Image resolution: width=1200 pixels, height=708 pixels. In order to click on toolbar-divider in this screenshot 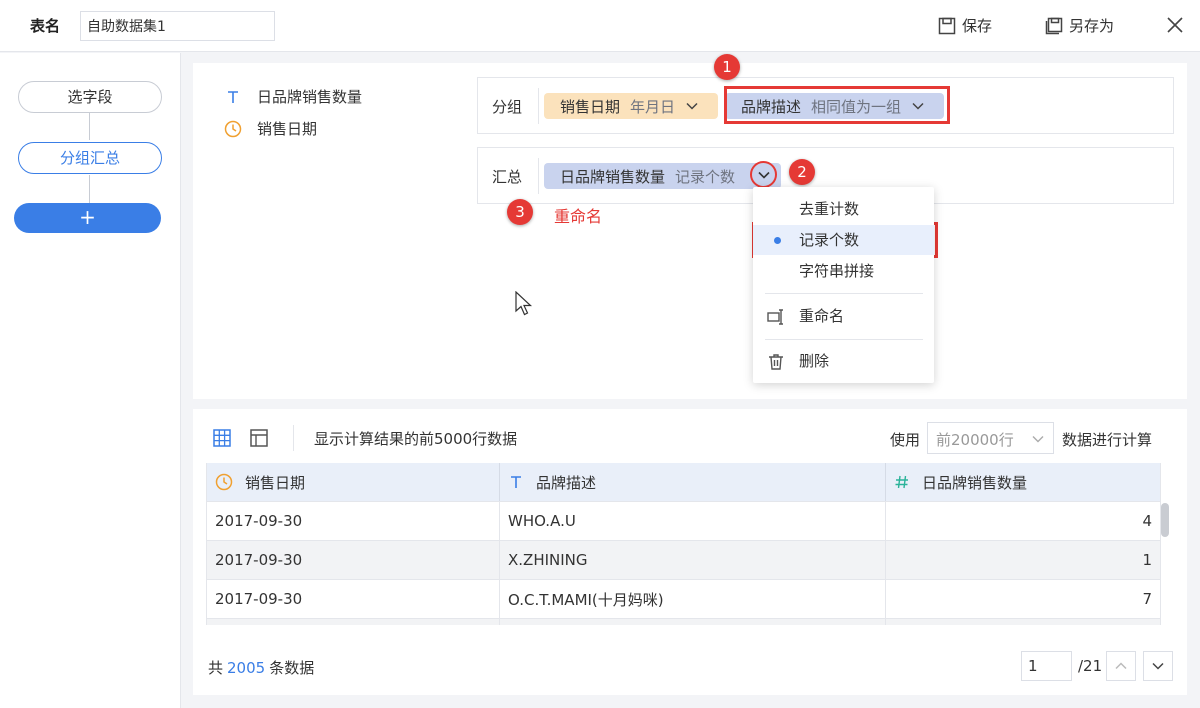, I will do `click(293, 438)`.